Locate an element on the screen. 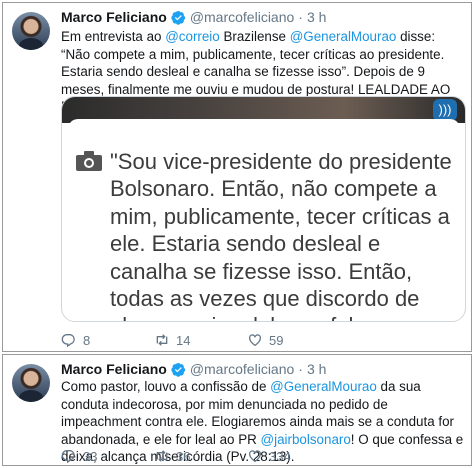  like-count: 59 is located at coordinates (276, 340).